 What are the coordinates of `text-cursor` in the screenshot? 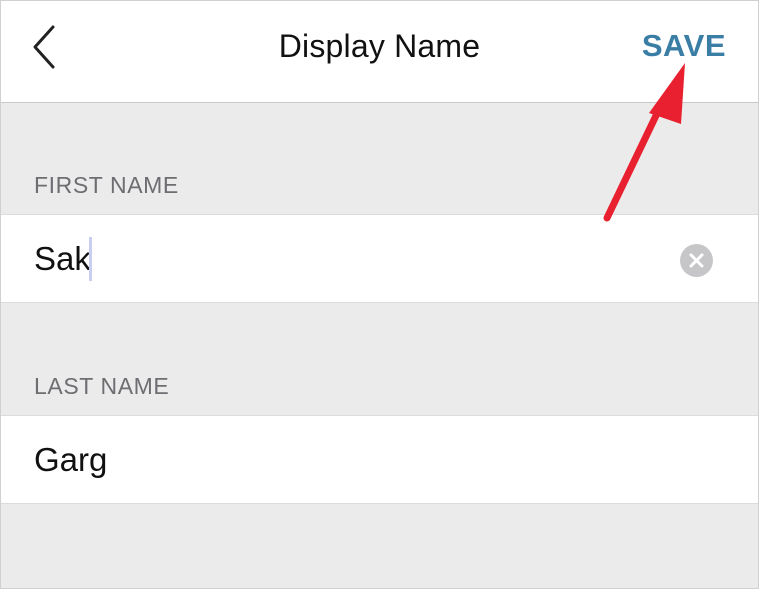 It's located at (90, 259).